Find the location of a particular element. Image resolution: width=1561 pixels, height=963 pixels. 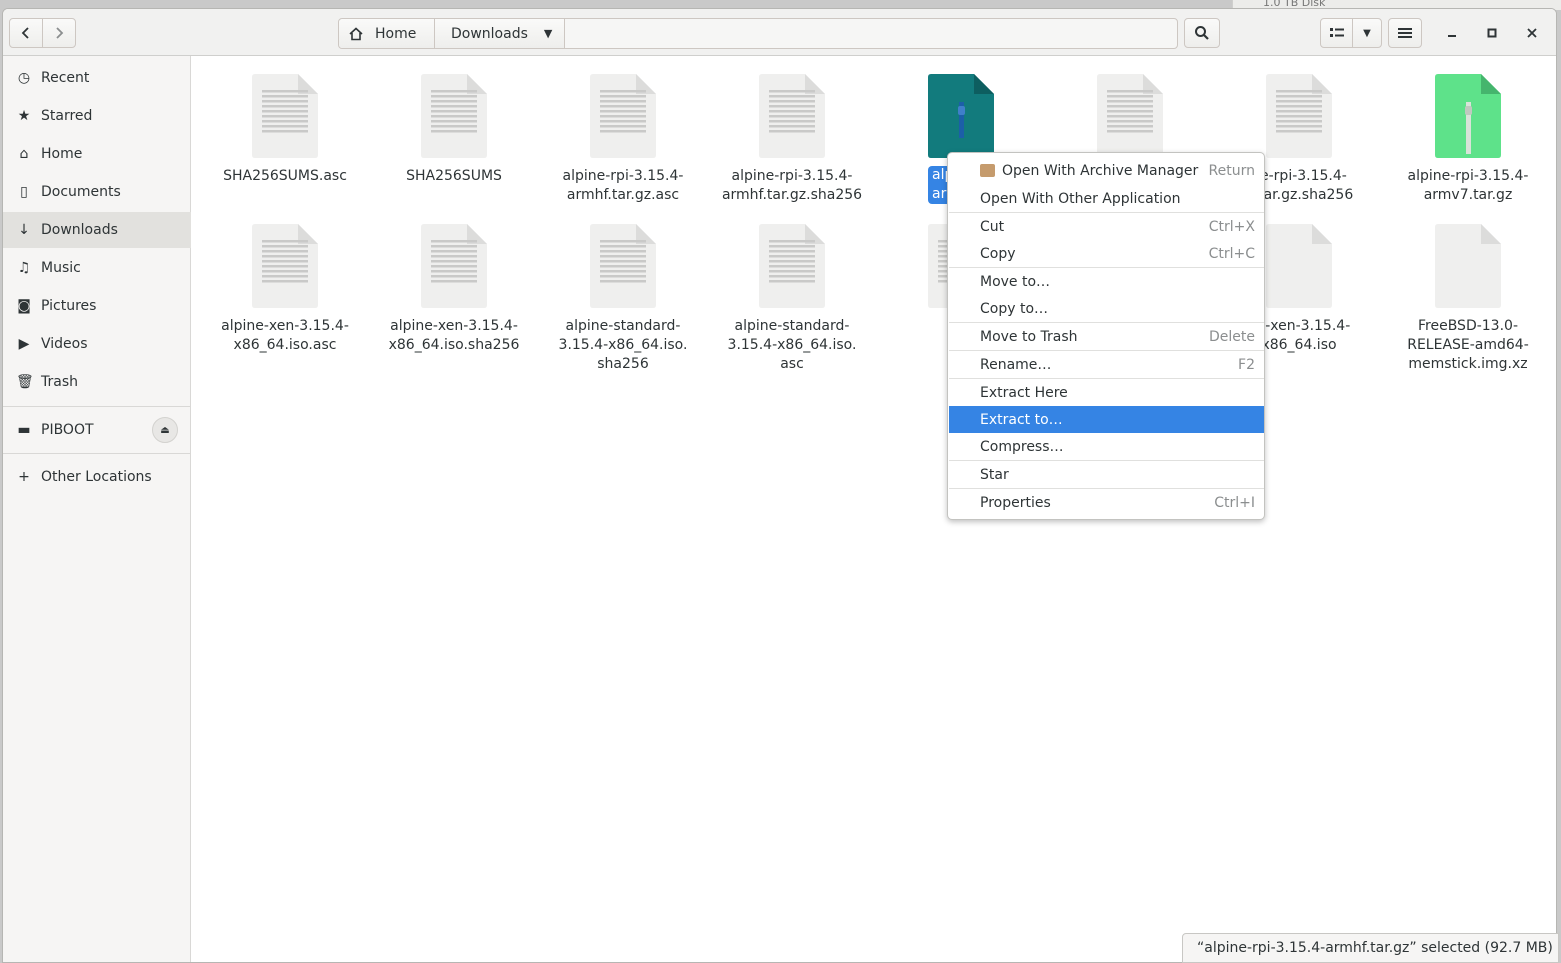

path-current-label: Downloads is located at coordinates (489, 33).